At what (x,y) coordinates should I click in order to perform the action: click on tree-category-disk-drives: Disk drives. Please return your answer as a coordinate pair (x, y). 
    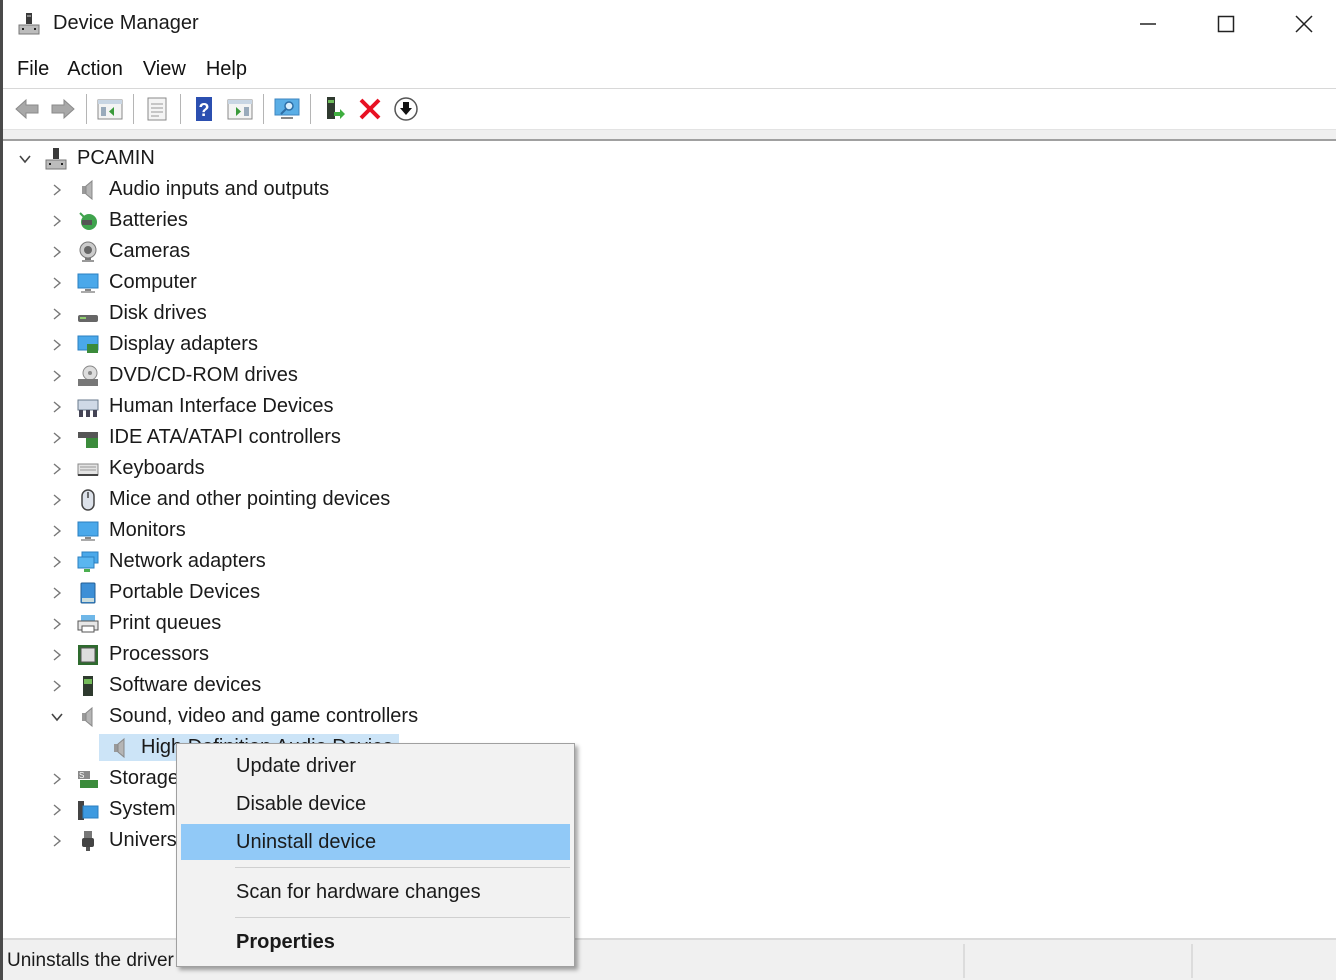
    Looking at the image, I should click on (130, 313).